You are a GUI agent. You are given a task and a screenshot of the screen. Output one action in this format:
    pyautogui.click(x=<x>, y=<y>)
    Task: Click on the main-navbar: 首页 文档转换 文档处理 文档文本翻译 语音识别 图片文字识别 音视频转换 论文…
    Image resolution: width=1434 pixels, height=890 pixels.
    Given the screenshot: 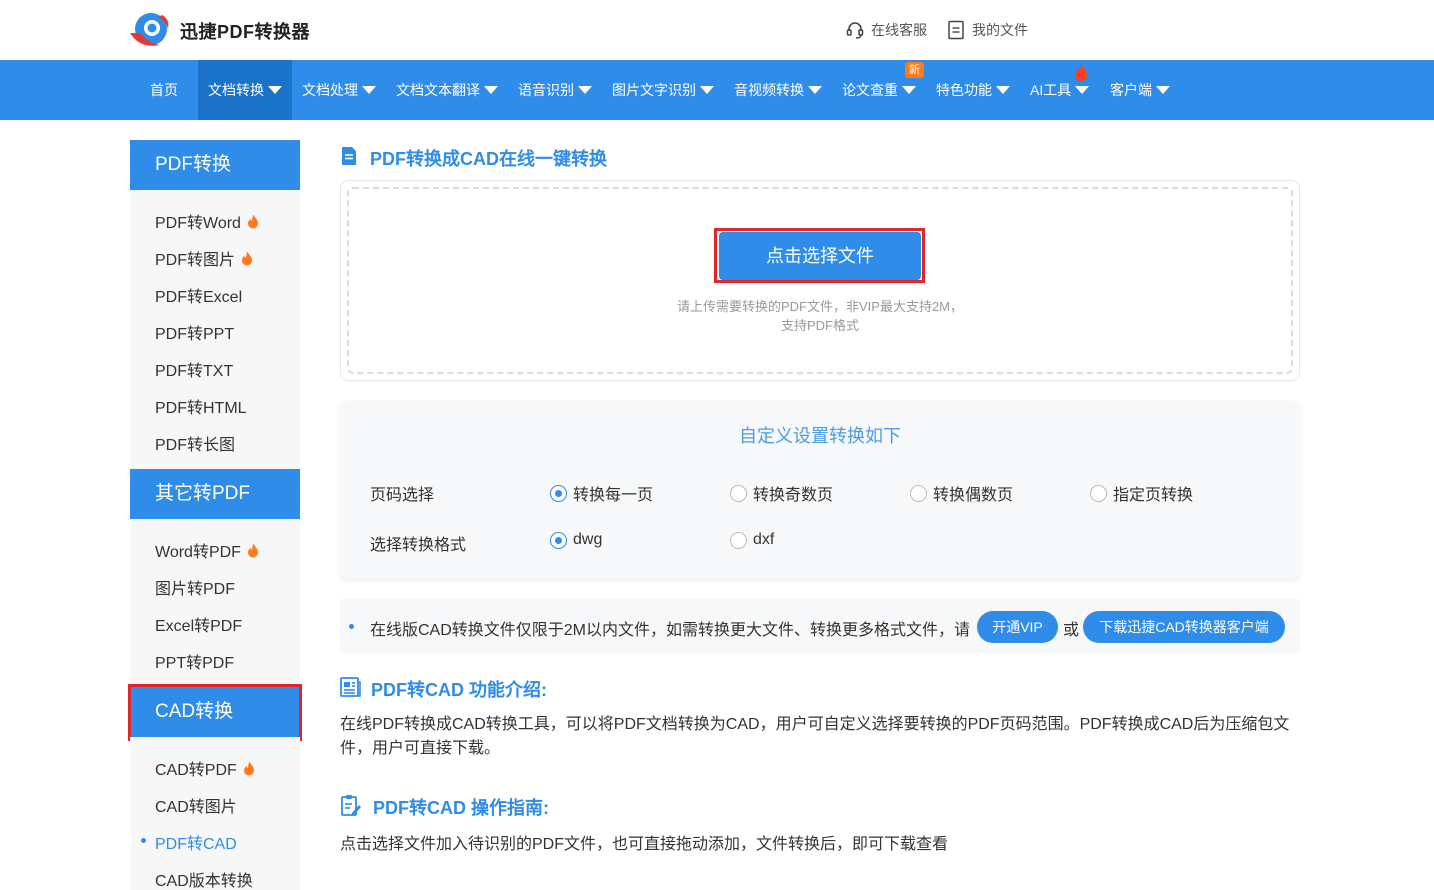 What is the action you would take?
    pyautogui.click(x=717, y=90)
    